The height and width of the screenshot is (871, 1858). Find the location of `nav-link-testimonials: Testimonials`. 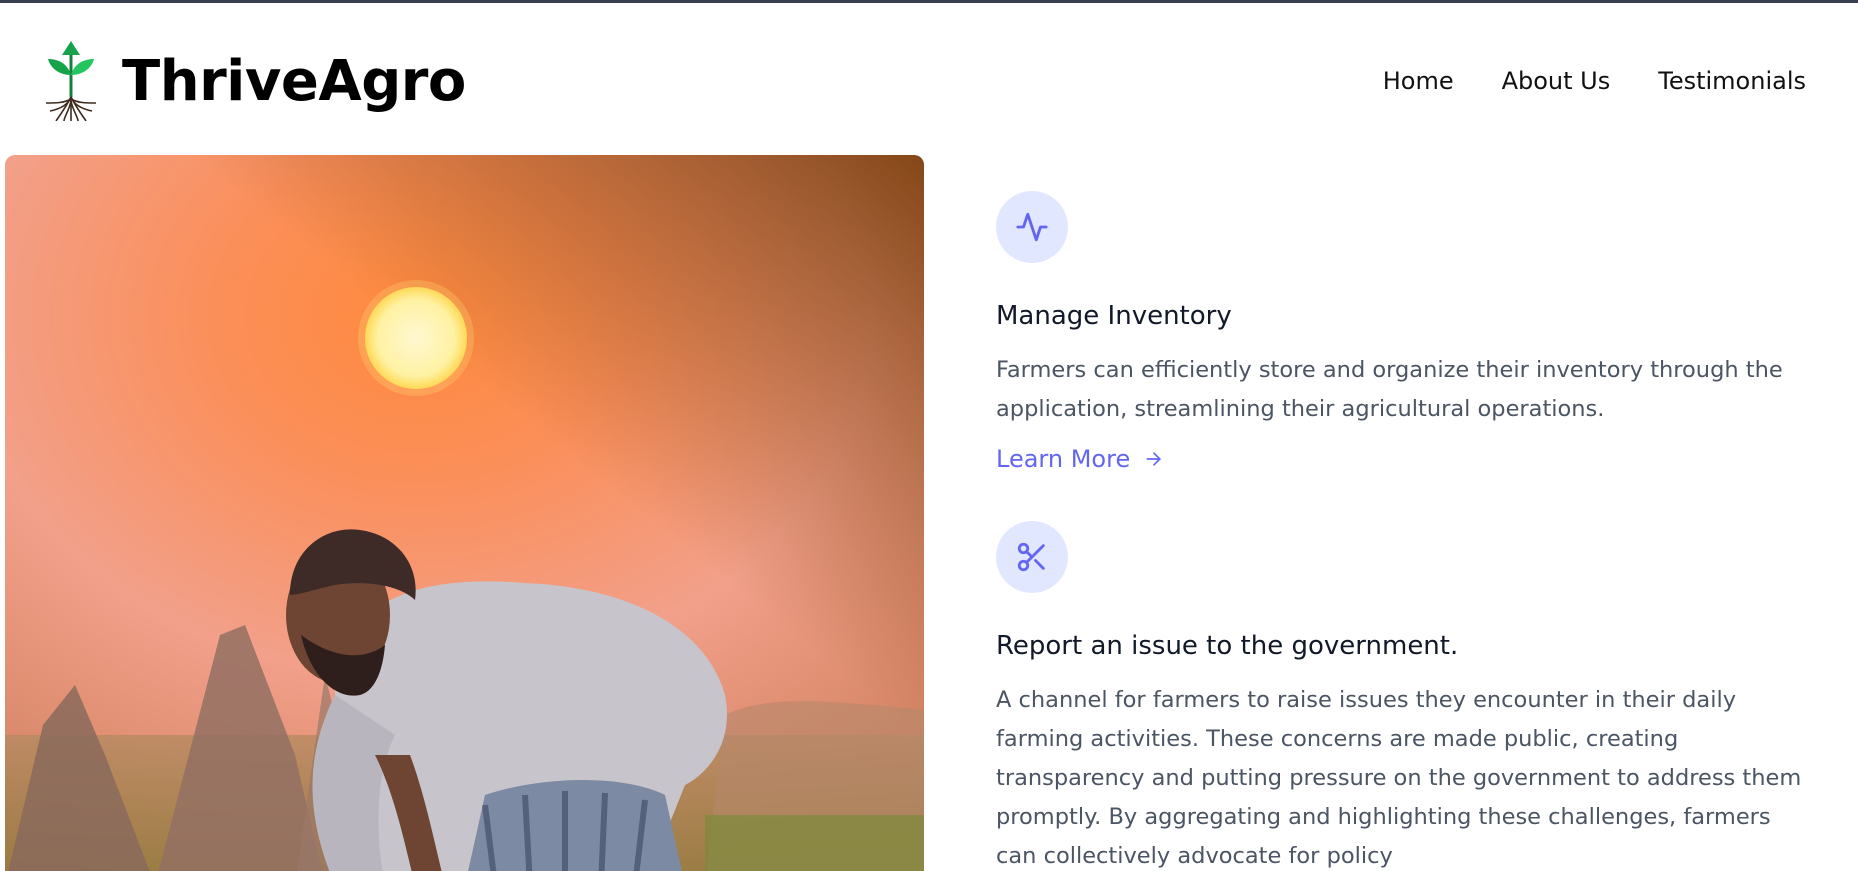

nav-link-testimonials: Testimonials is located at coordinates (1732, 81).